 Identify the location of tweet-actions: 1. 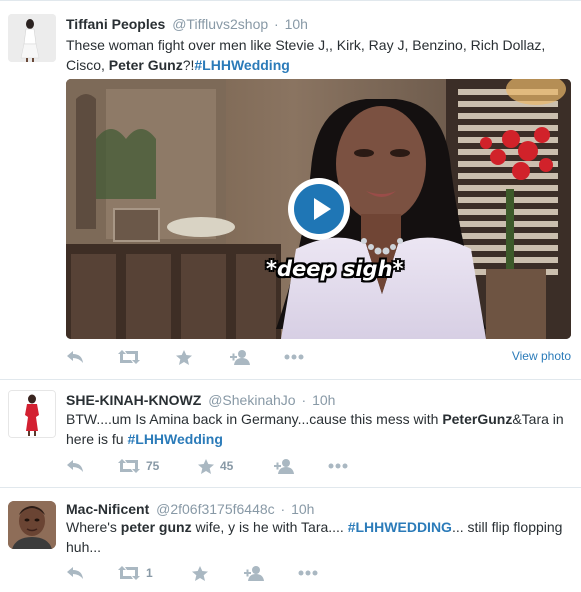
(318, 573).